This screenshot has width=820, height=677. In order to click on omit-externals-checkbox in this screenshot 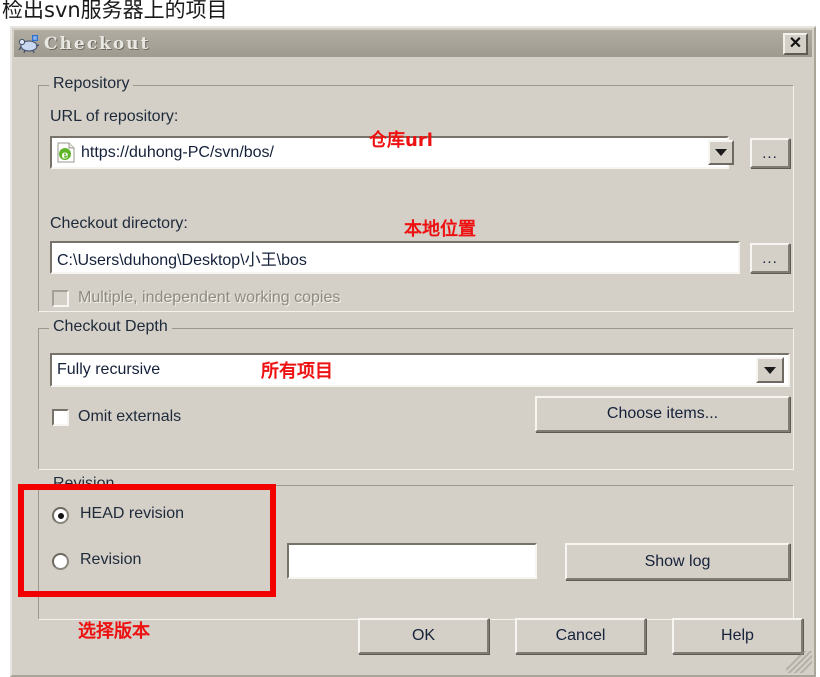, I will do `click(60, 417)`.